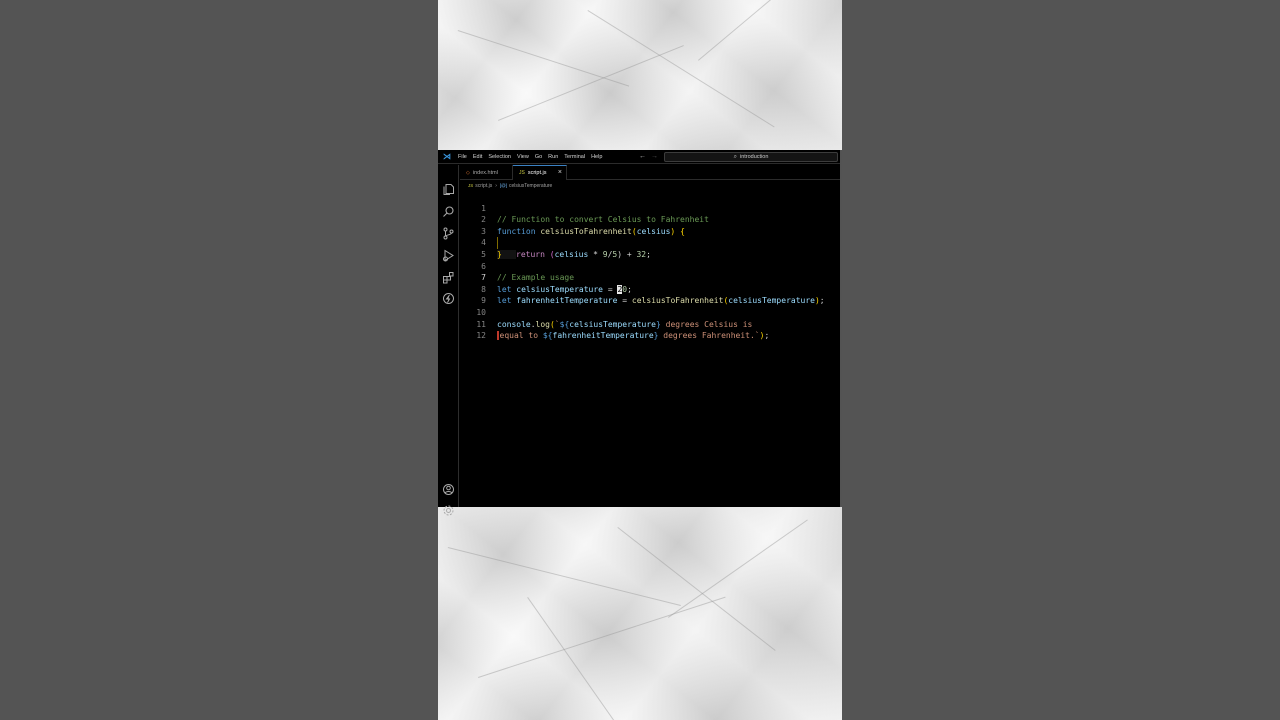 This screenshot has width=1280, height=720. Describe the element at coordinates (641, 254) in the screenshot. I see `number: 32` at that location.